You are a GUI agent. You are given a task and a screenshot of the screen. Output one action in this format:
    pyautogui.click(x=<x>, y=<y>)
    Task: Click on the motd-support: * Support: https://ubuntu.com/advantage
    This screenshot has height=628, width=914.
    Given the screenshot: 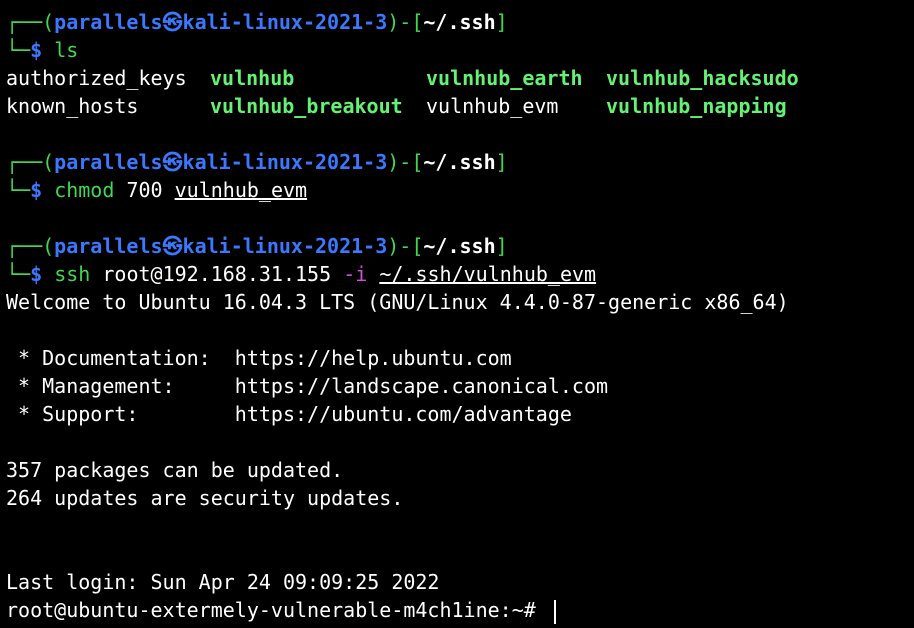 What is the action you would take?
    pyautogui.click(x=289, y=414)
    